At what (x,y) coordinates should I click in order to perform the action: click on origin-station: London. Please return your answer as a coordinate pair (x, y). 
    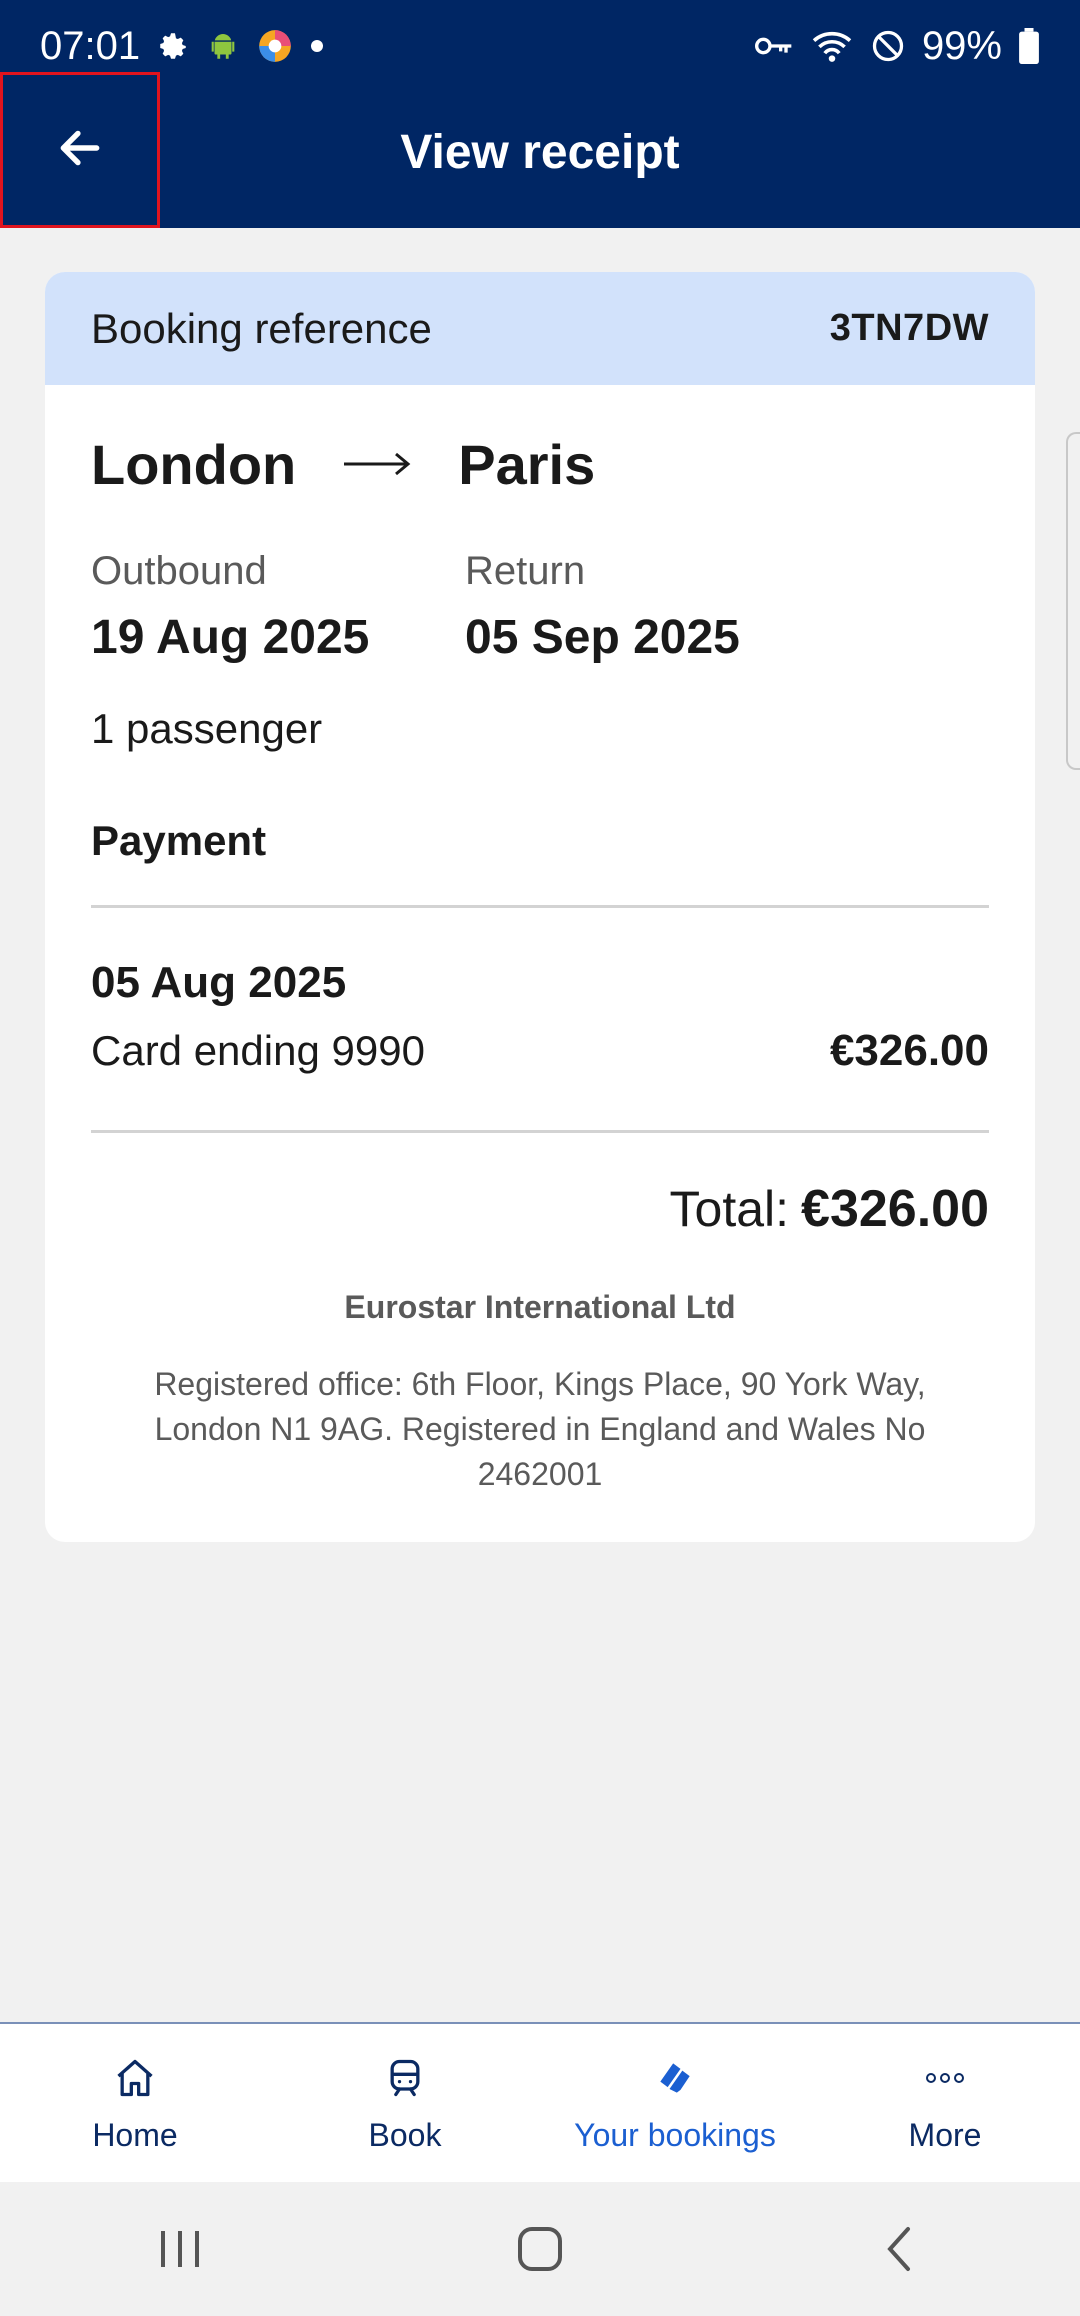
    Looking at the image, I should click on (194, 464).